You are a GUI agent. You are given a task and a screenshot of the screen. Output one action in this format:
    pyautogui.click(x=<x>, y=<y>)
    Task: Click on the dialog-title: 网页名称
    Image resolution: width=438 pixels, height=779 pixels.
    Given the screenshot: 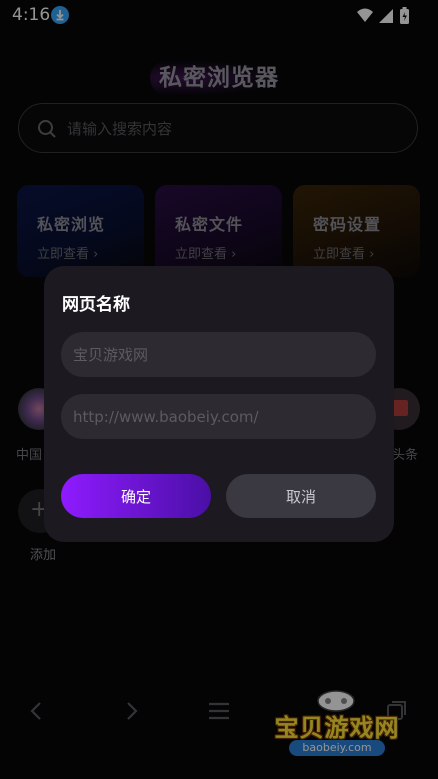 What is the action you would take?
    pyautogui.click(x=96, y=305)
    